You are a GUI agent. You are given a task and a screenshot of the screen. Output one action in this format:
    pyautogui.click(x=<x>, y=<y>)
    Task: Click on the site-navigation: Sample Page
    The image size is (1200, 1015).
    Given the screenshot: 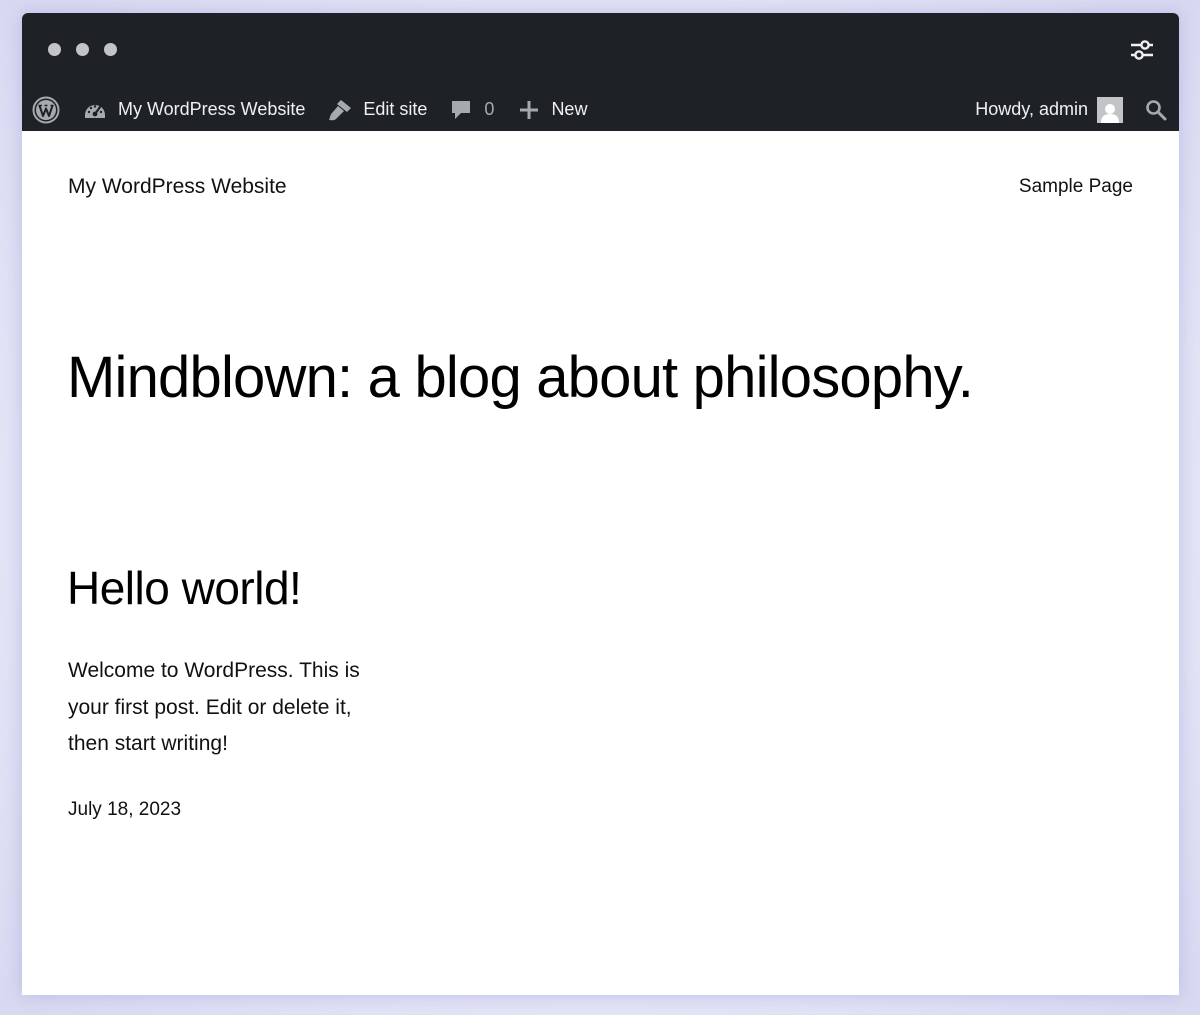 What is the action you would take?
    pyautogui.click(x=1076, y=187)
    